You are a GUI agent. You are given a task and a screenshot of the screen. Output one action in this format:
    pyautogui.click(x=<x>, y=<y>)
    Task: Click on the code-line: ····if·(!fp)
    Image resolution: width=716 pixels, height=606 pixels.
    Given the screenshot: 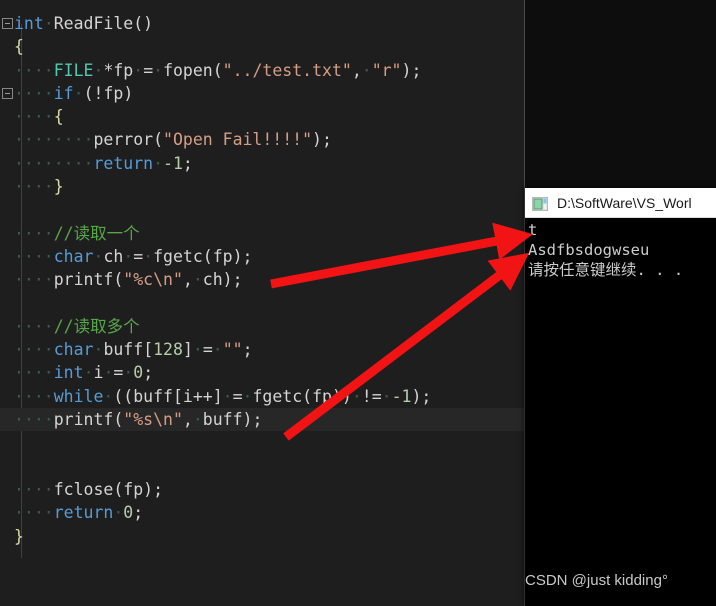 What is the action you would take?
    pyautogui.click(x=262, y=93)
    